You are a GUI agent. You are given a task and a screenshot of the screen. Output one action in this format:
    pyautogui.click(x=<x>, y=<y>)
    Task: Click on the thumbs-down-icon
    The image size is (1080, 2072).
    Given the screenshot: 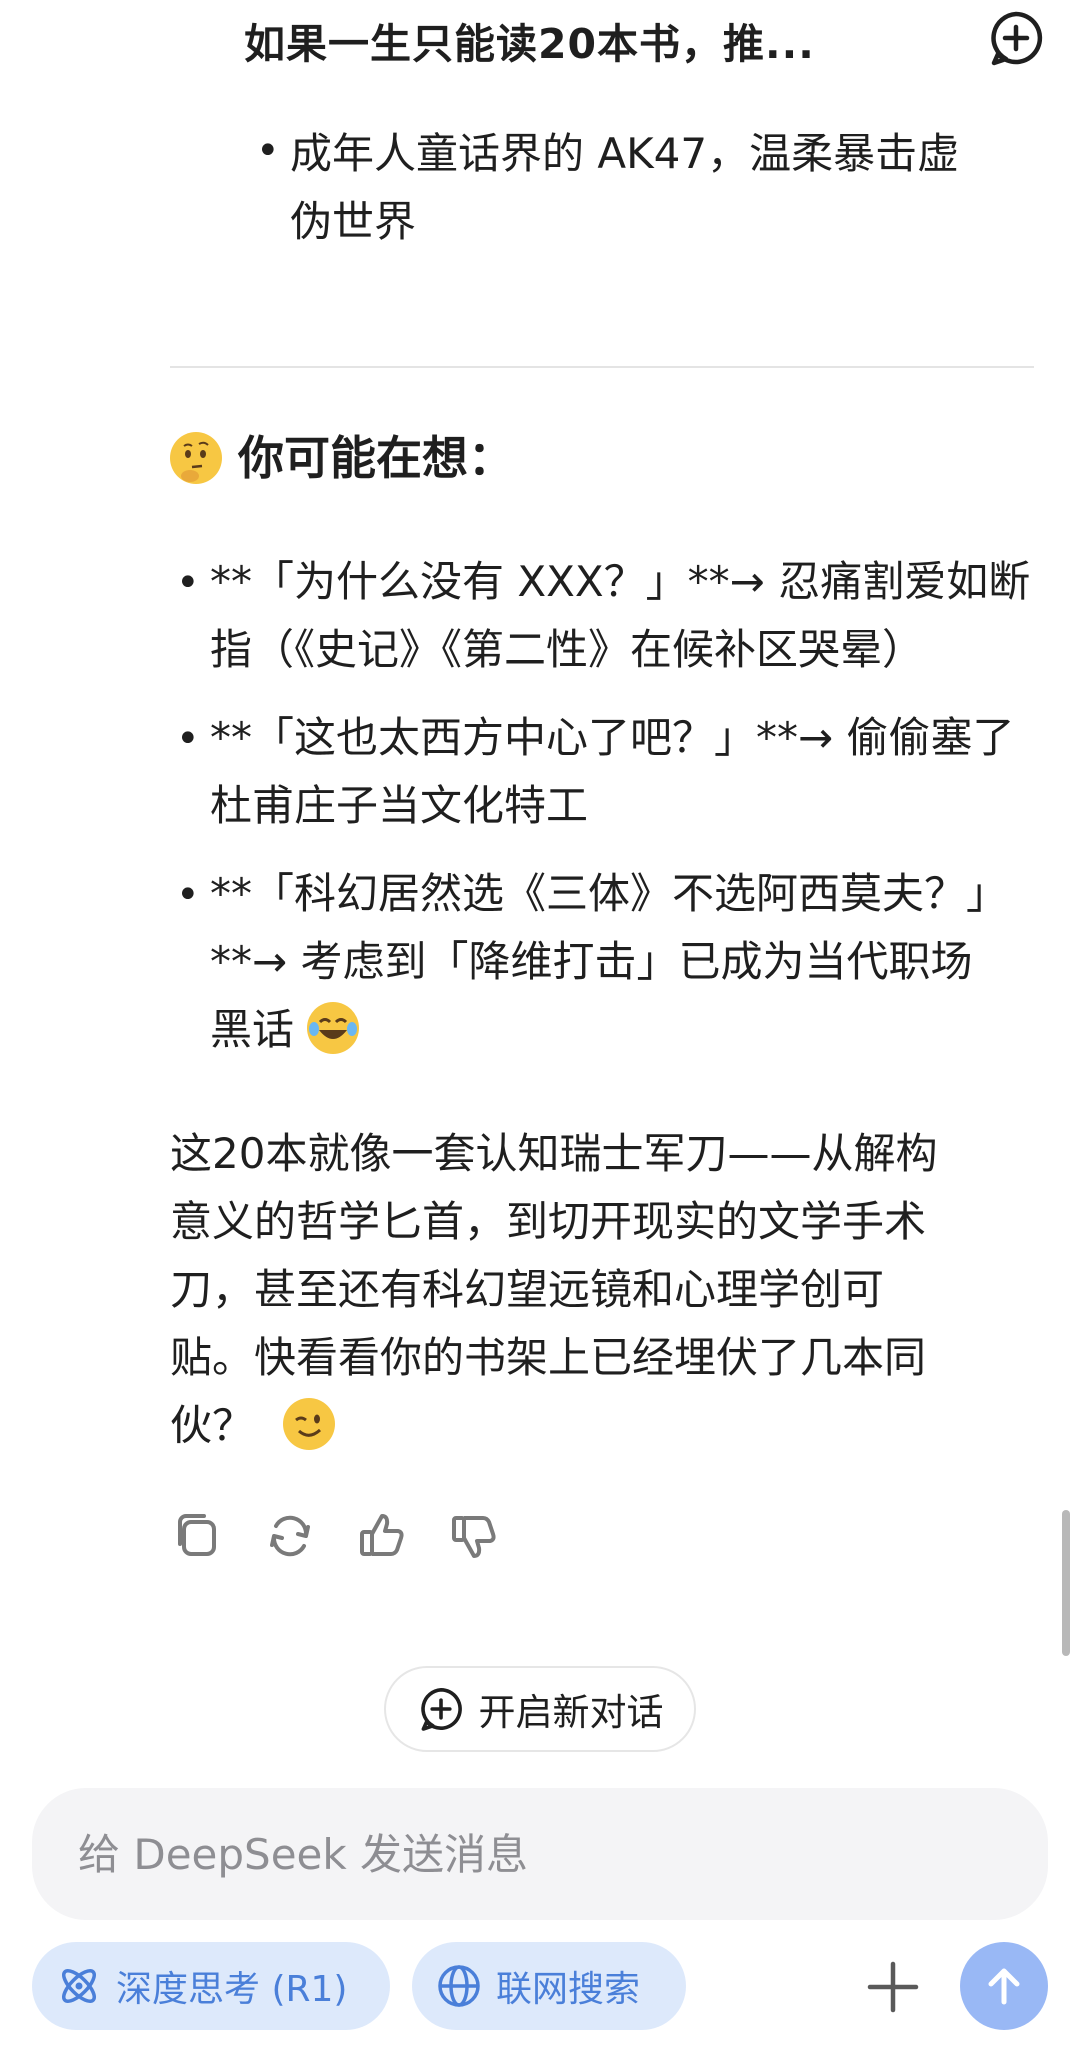 What is the action you would take?
    pyautogui.click(x=474, y=1536)
    